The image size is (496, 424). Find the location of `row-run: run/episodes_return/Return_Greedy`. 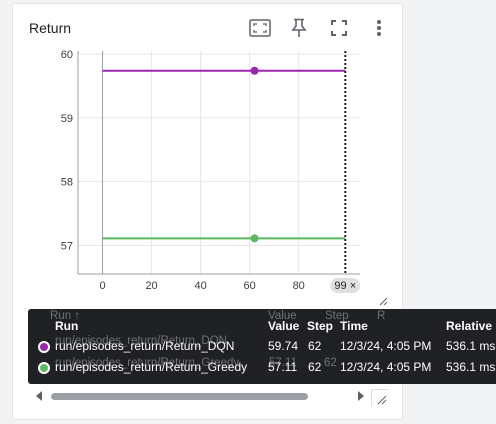

row-run: run/episodes_return/Return_Greedy is located at coordinates (151, 367).